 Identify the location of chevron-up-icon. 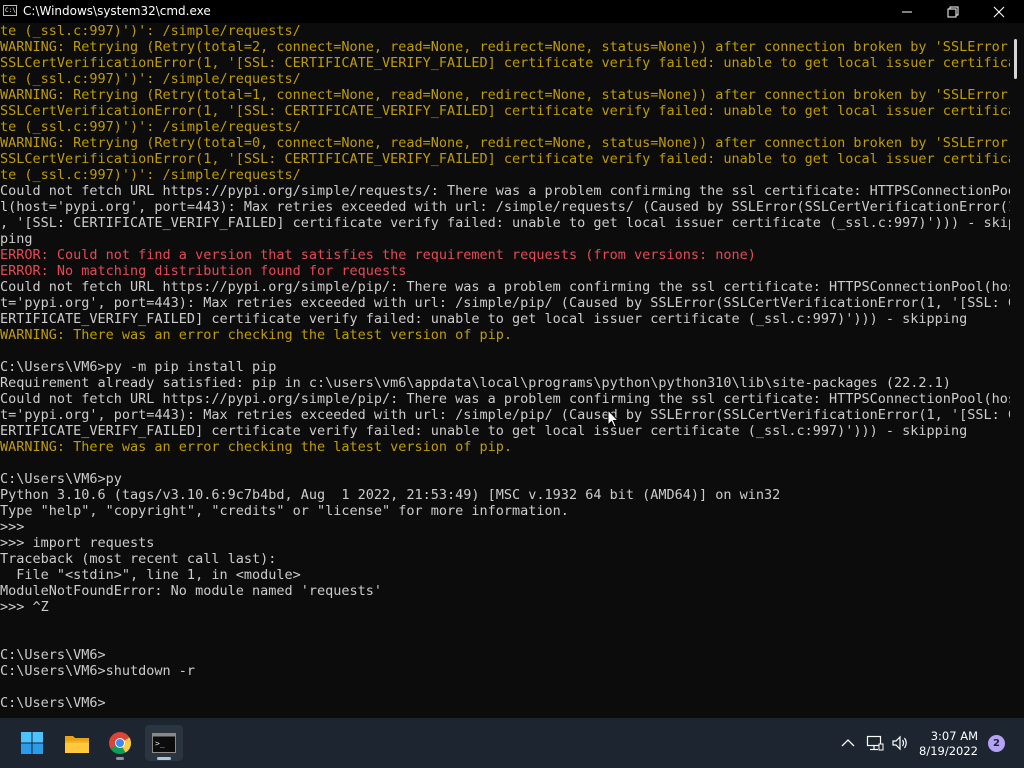
(848, 743).